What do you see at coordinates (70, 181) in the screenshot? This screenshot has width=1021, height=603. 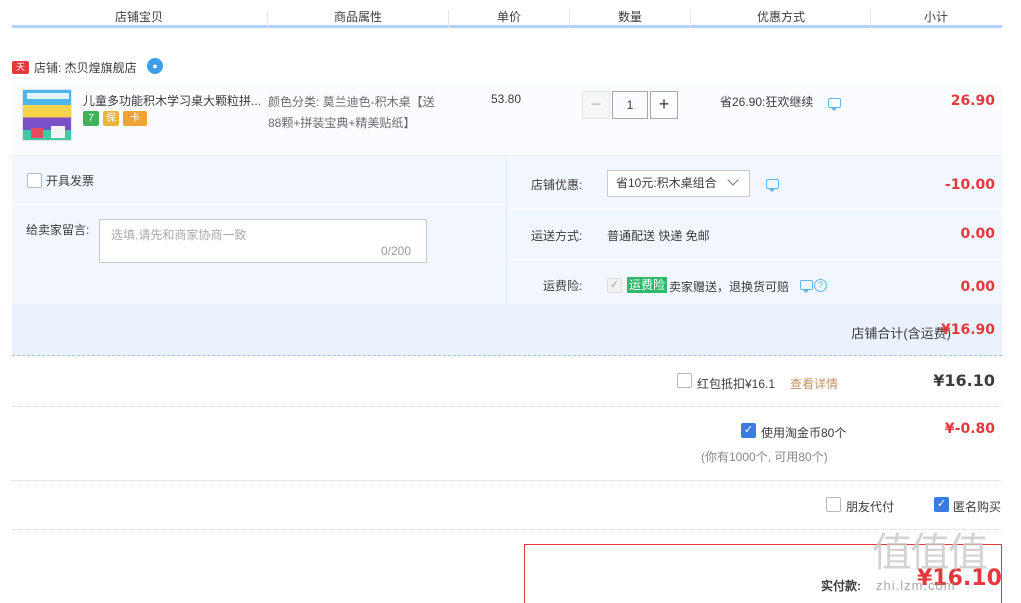 I see `invoice-label: 开具发票` at bounding box center [70, 181].